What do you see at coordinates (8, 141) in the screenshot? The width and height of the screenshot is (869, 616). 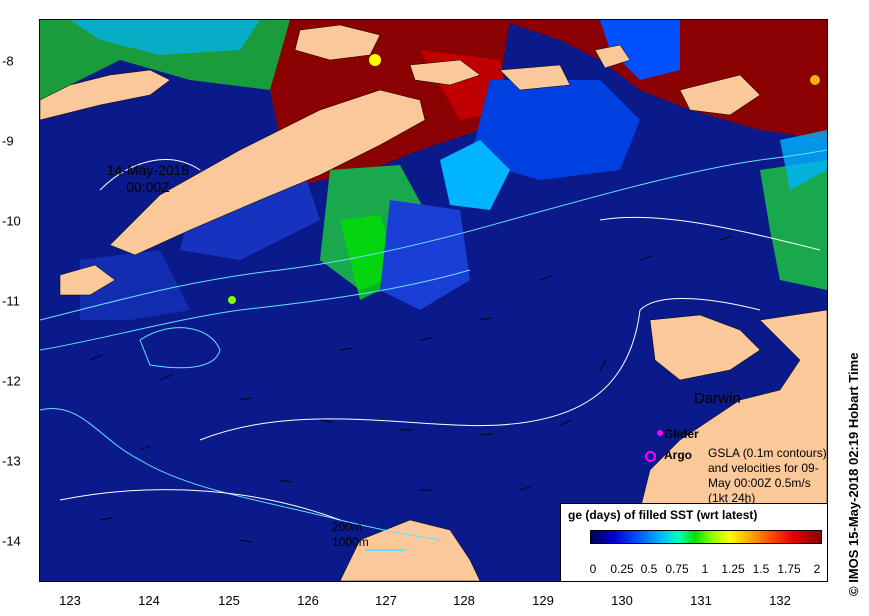 I see `y-tick: -9` at bounding box center [8, 141].